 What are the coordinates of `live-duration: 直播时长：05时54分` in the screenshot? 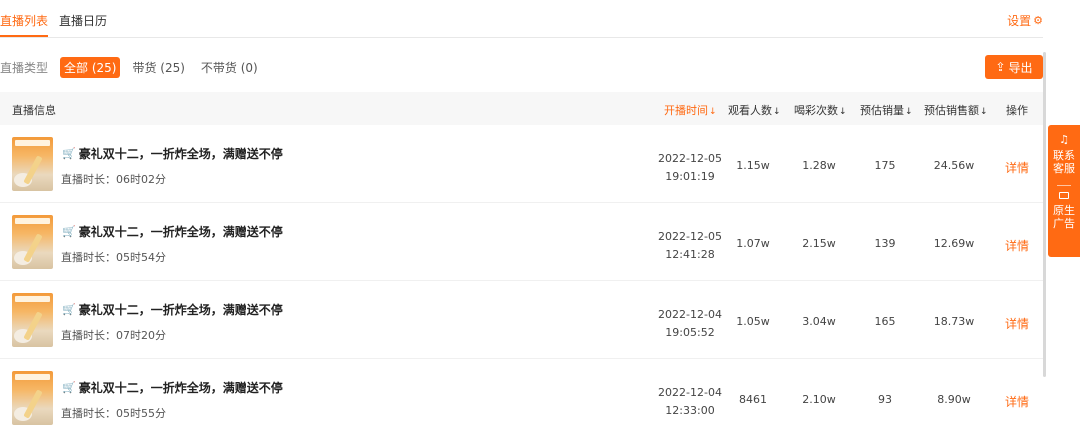 It's located at (113, 257).